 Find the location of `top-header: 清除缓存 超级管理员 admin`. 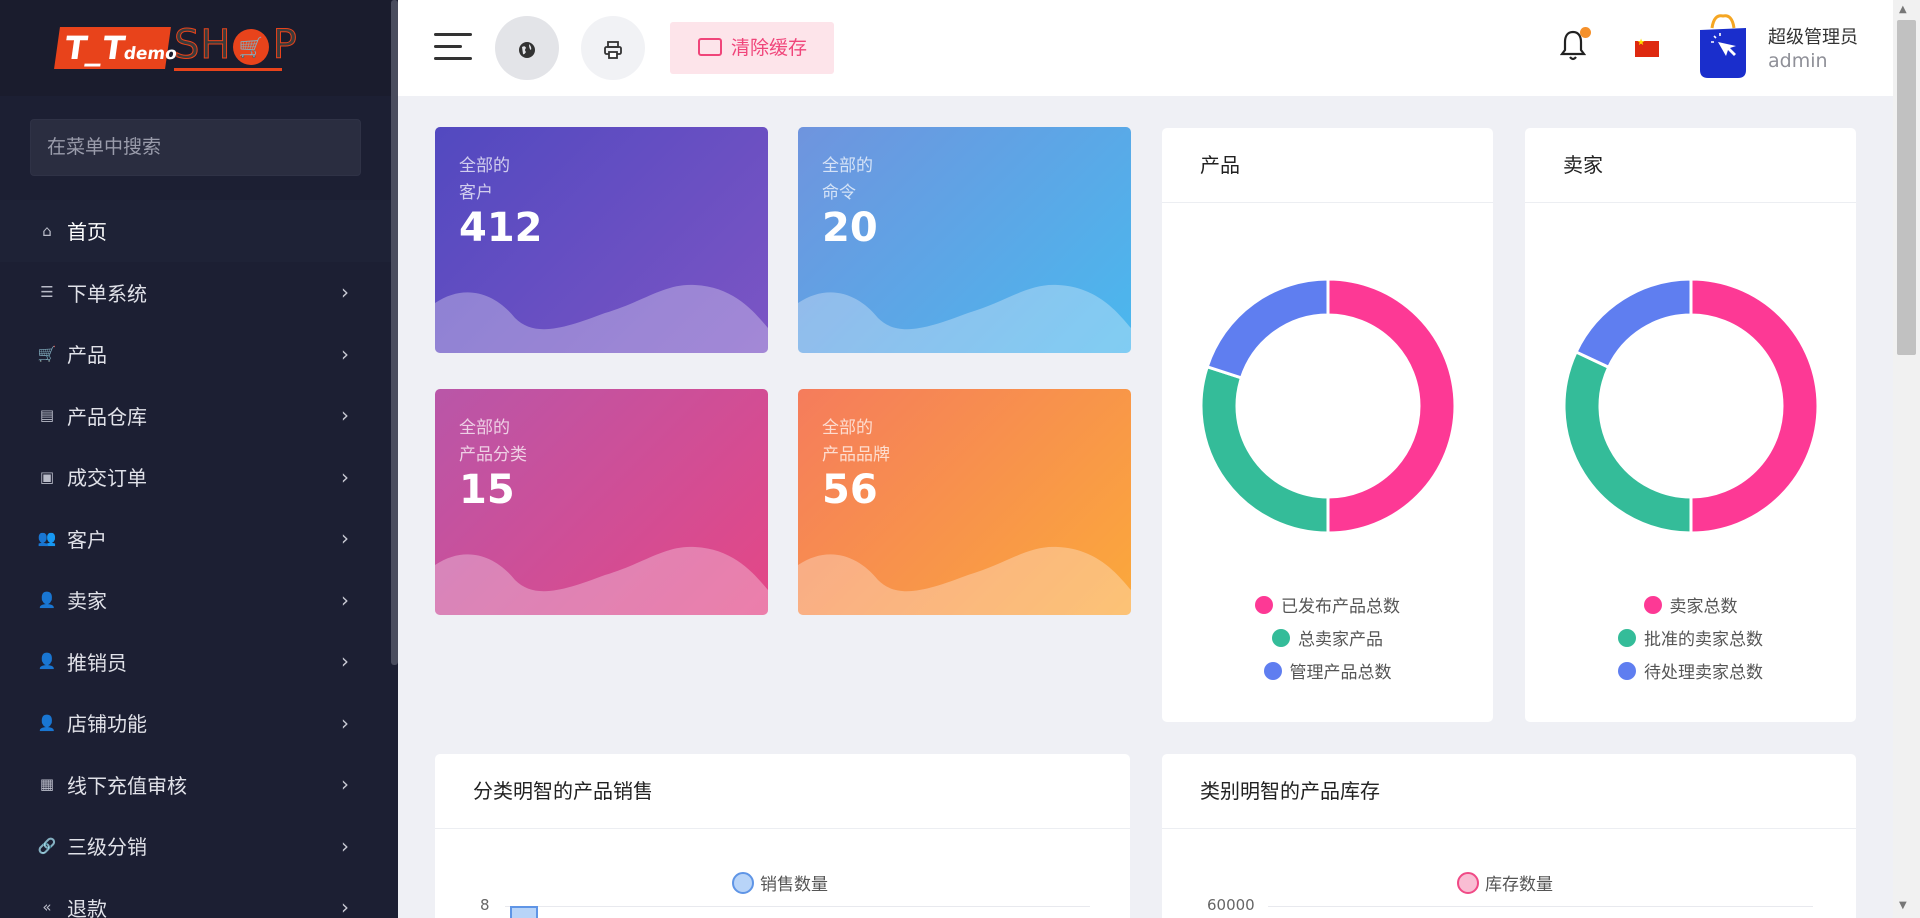

top-header: 清除缓存 超级管理员 admin is located at coordinates (1145, 48).